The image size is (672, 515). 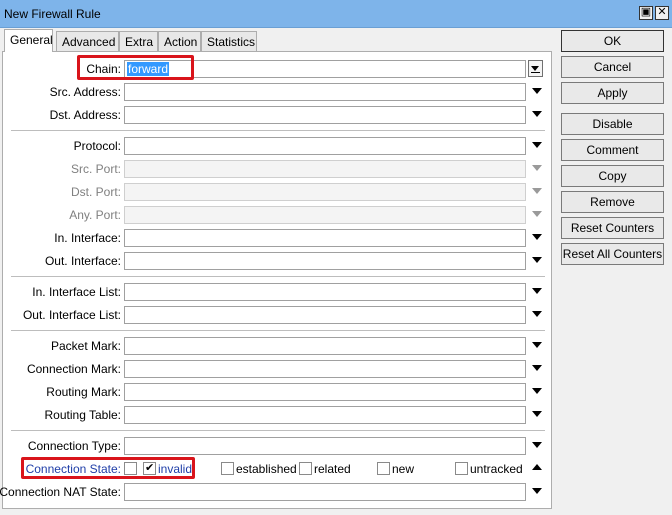 I want to click on src-address-input, so click(x=325, y=92).